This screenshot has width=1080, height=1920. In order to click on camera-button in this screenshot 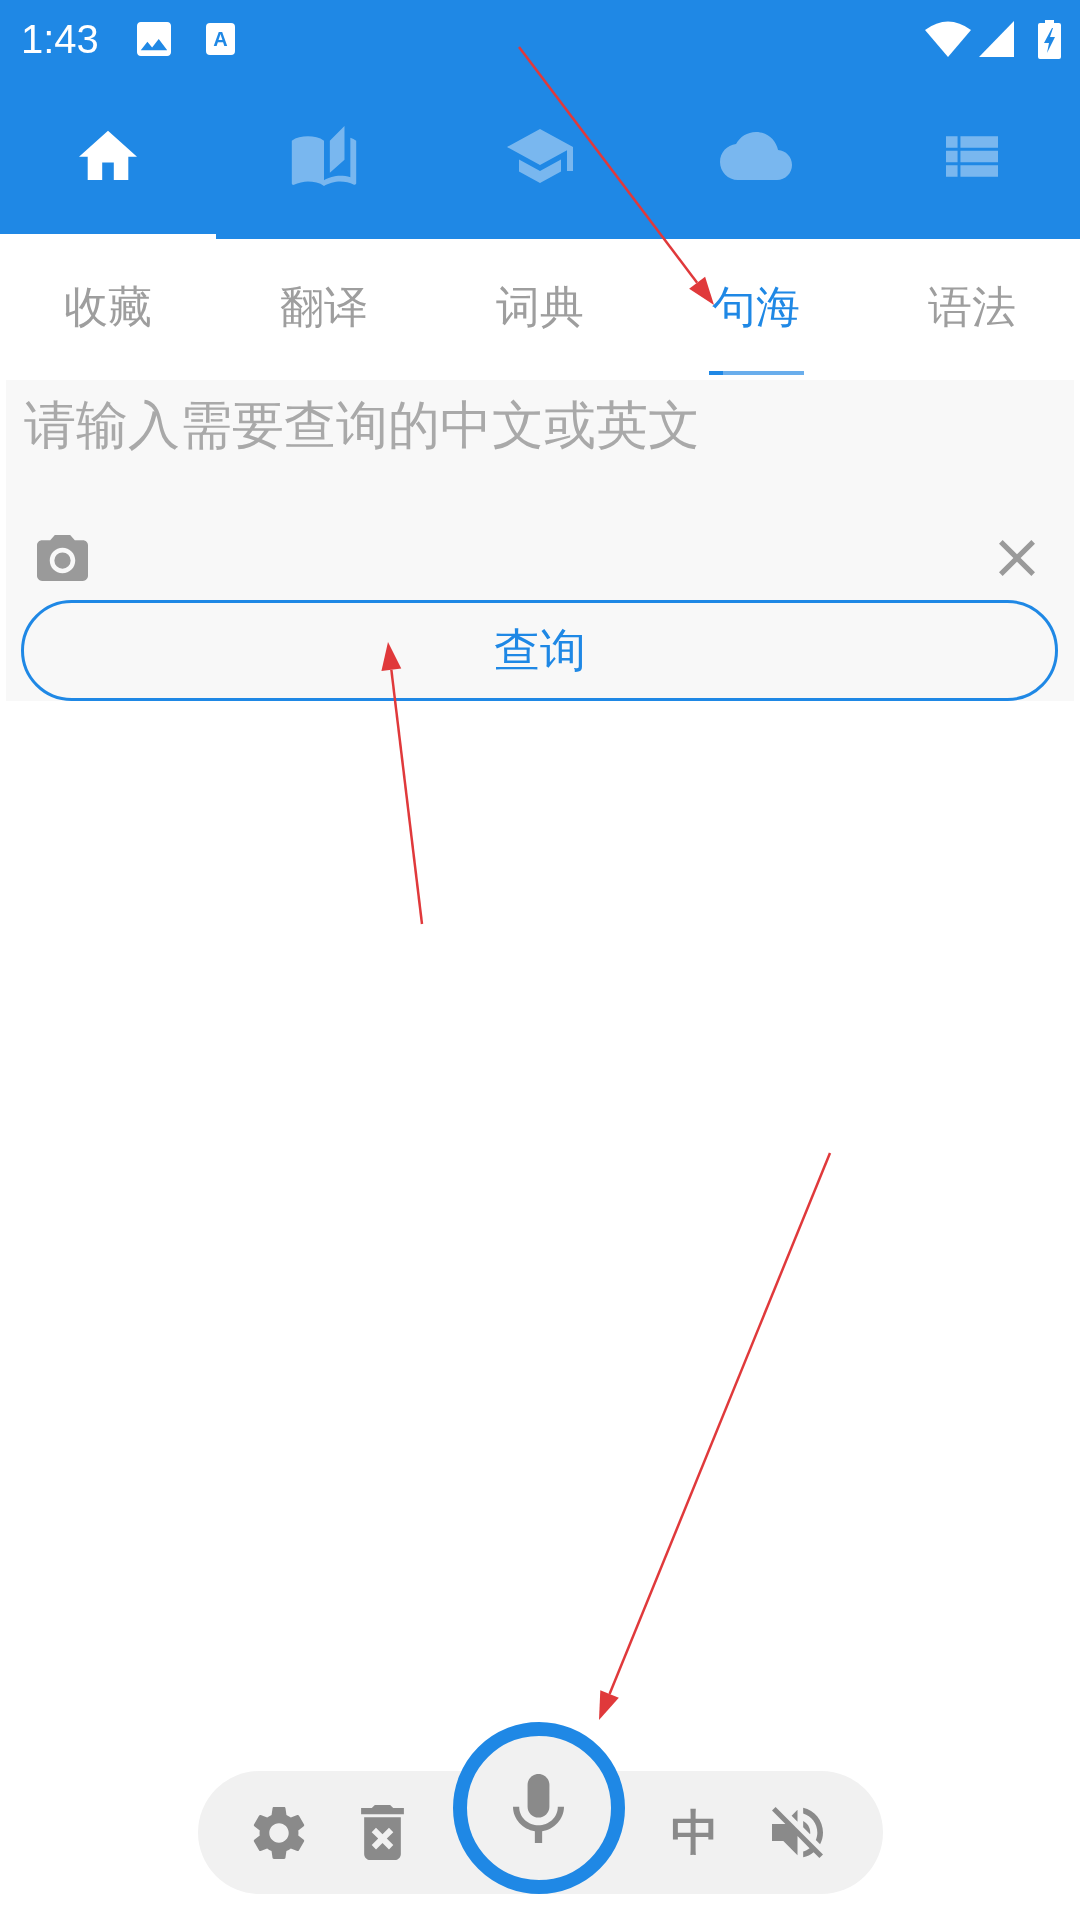, I will do `click(62, 558)`.